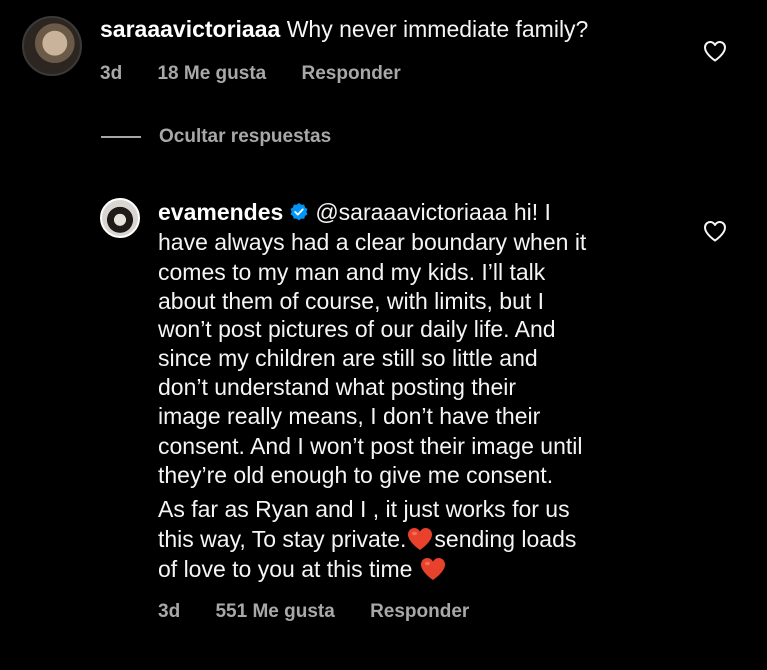 The image size is (767, 670). Describe the element at coordinates (437, 29) in the screenshot. I see `comment-text: Why never immediate family?` at that location.